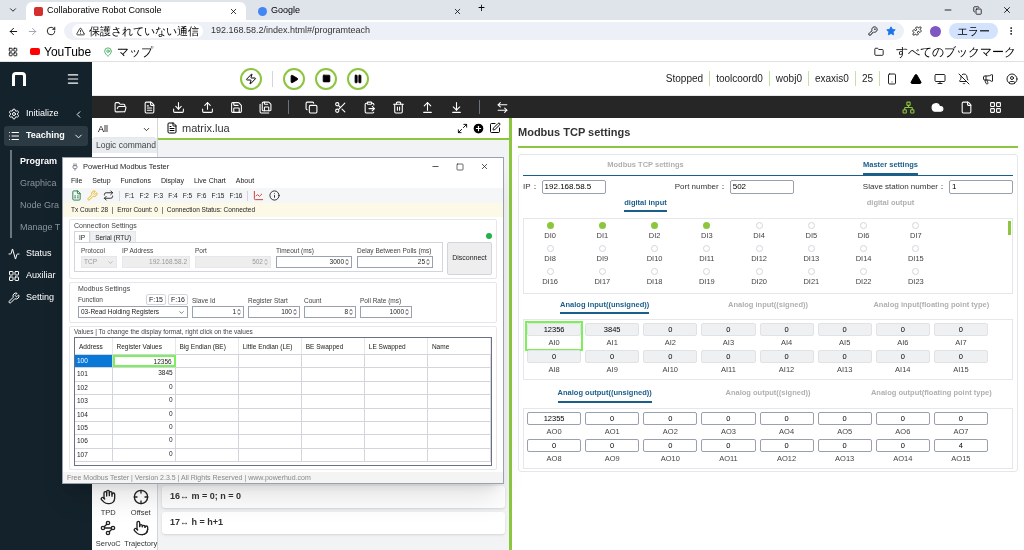  I want to click on browser-tab: Google, so click(360, 11).